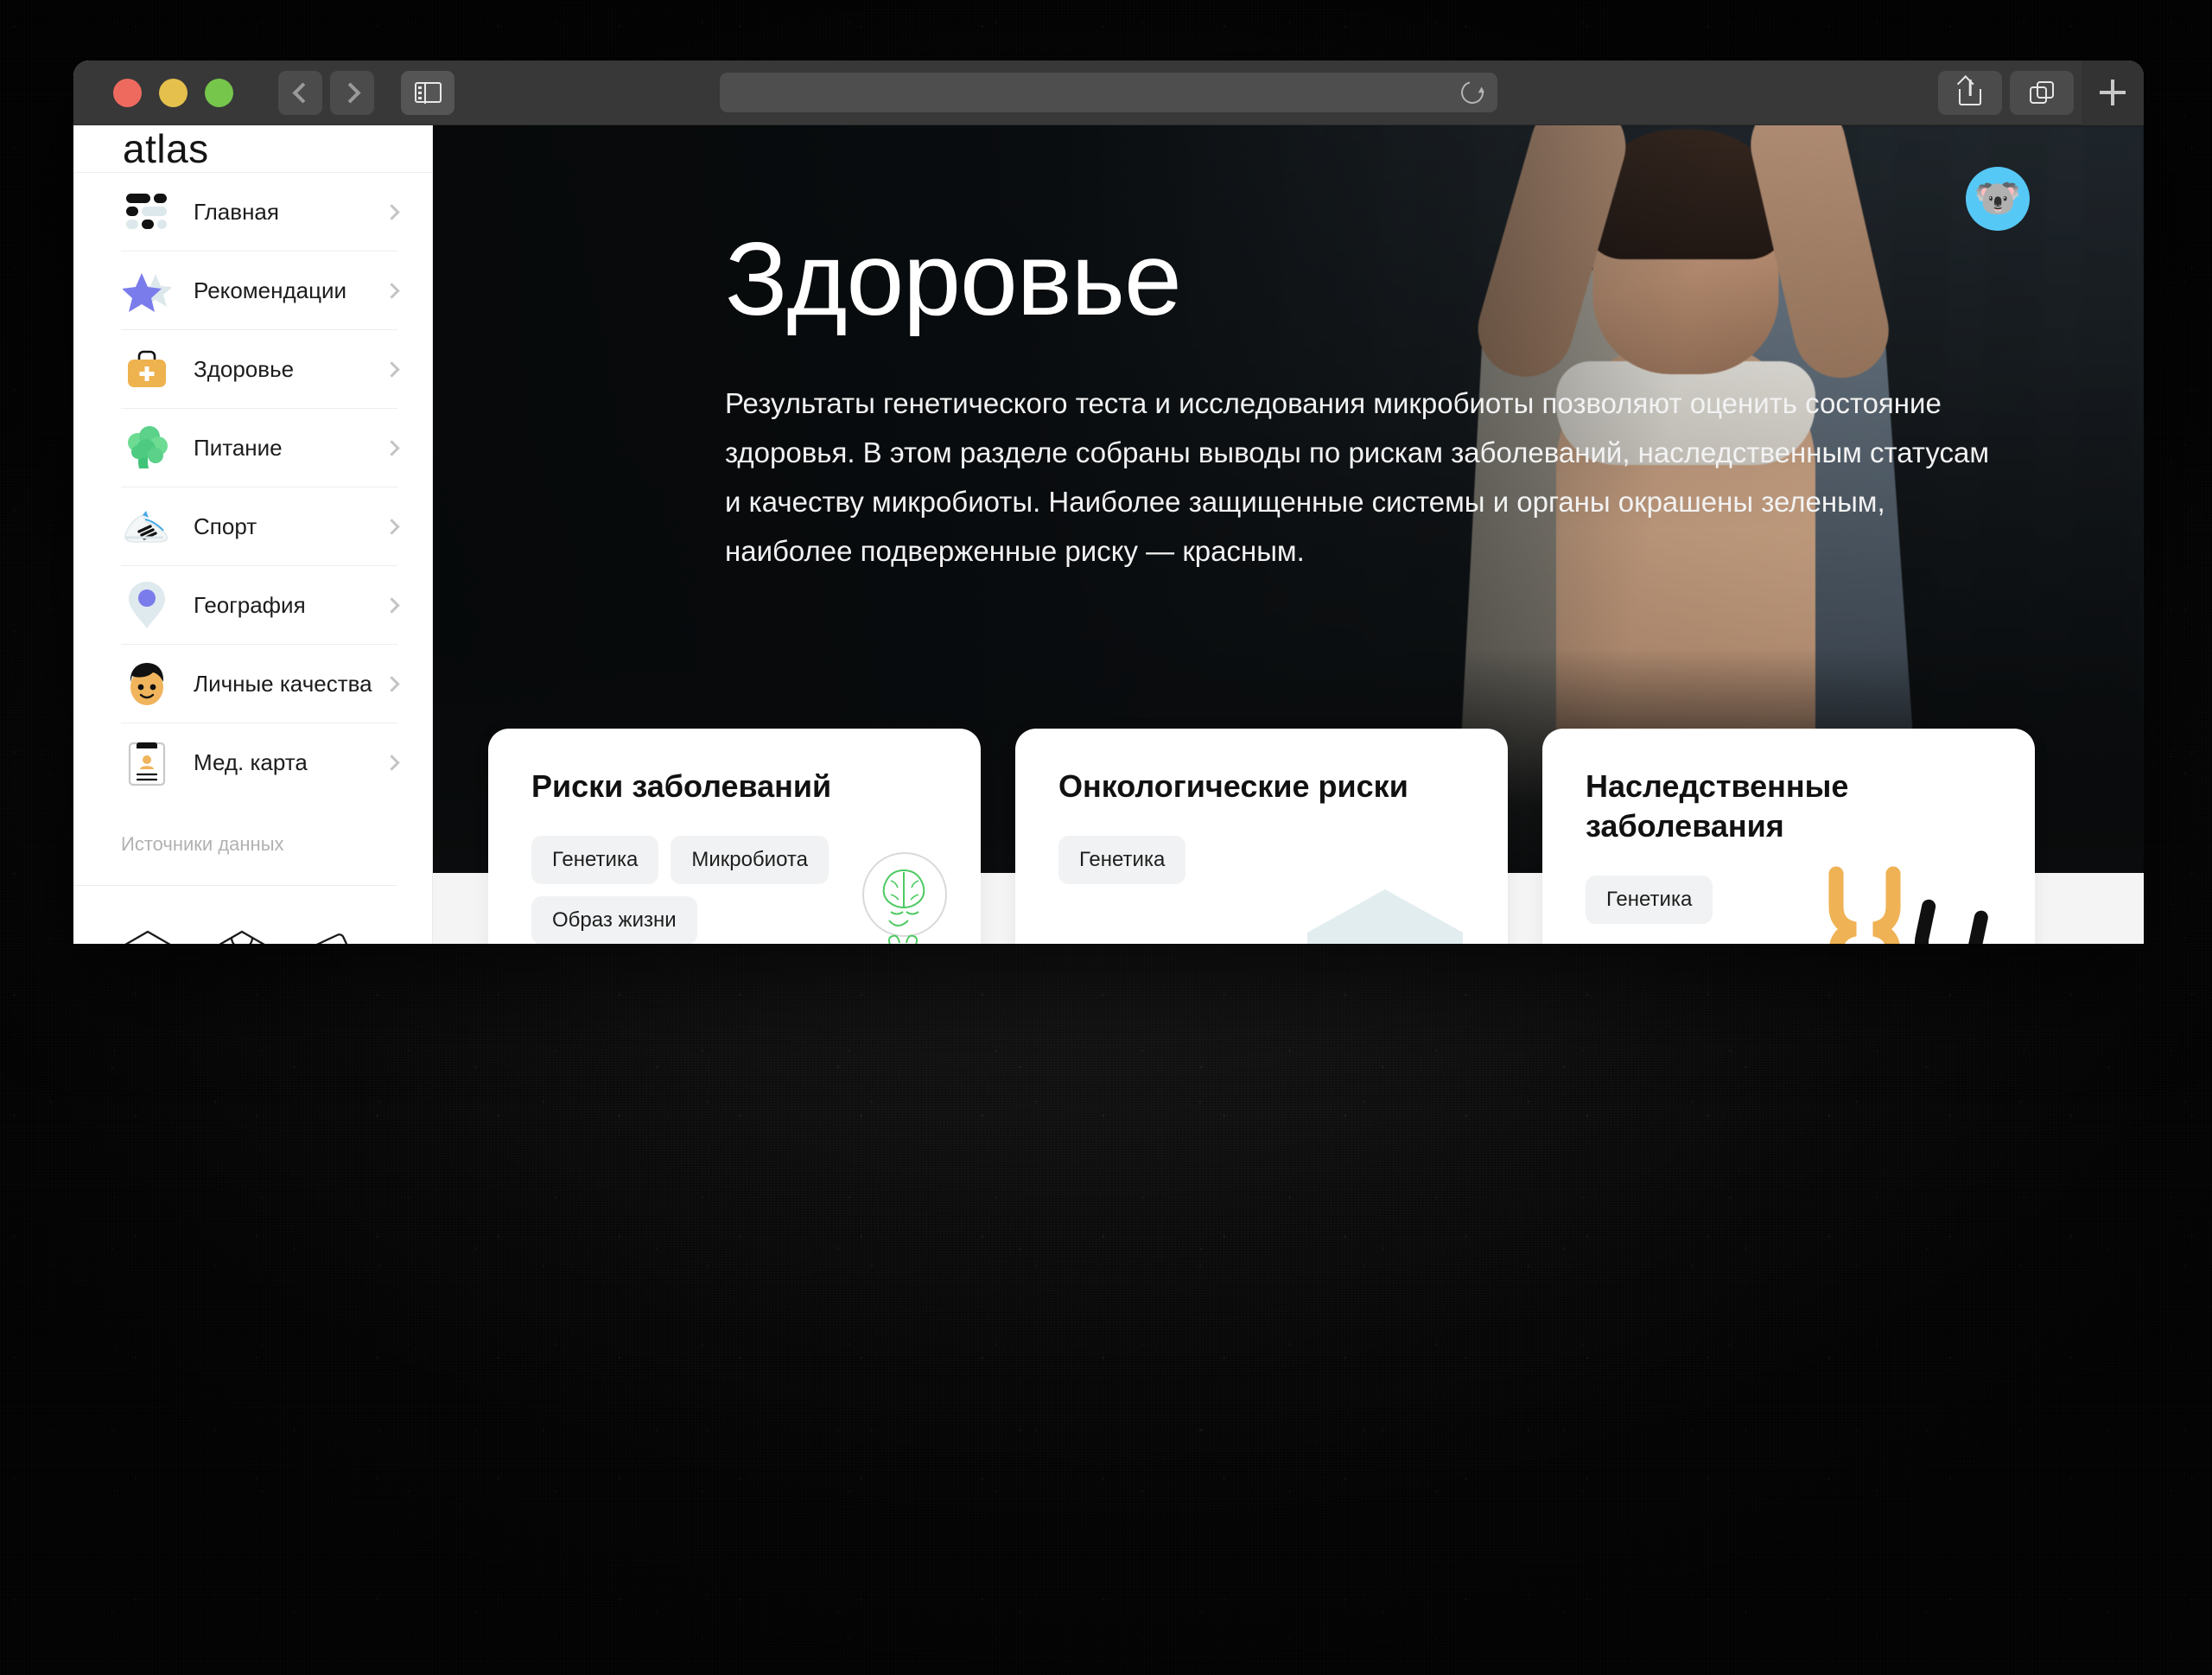  Describe the element at coordinates (147, 526) in the screenshot. I see `sneaker-icon` at that location.